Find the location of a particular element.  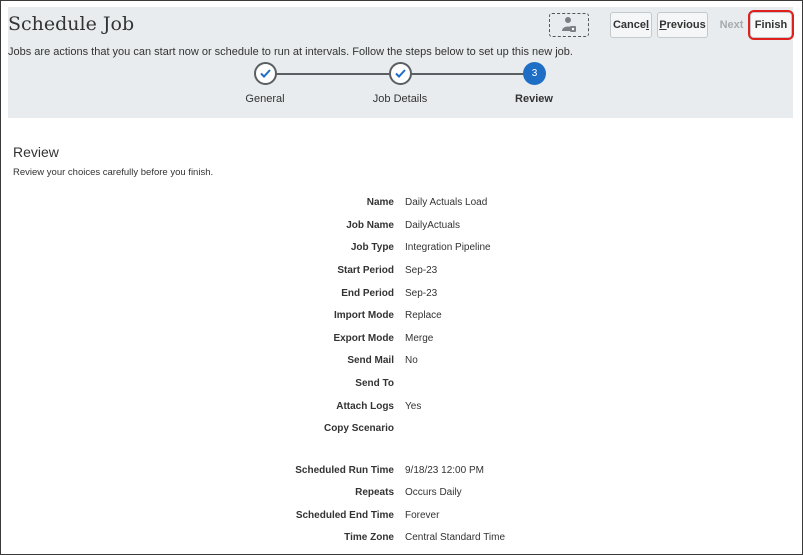

field-row: Import Mode Replace is located at coordinates (402, 319).